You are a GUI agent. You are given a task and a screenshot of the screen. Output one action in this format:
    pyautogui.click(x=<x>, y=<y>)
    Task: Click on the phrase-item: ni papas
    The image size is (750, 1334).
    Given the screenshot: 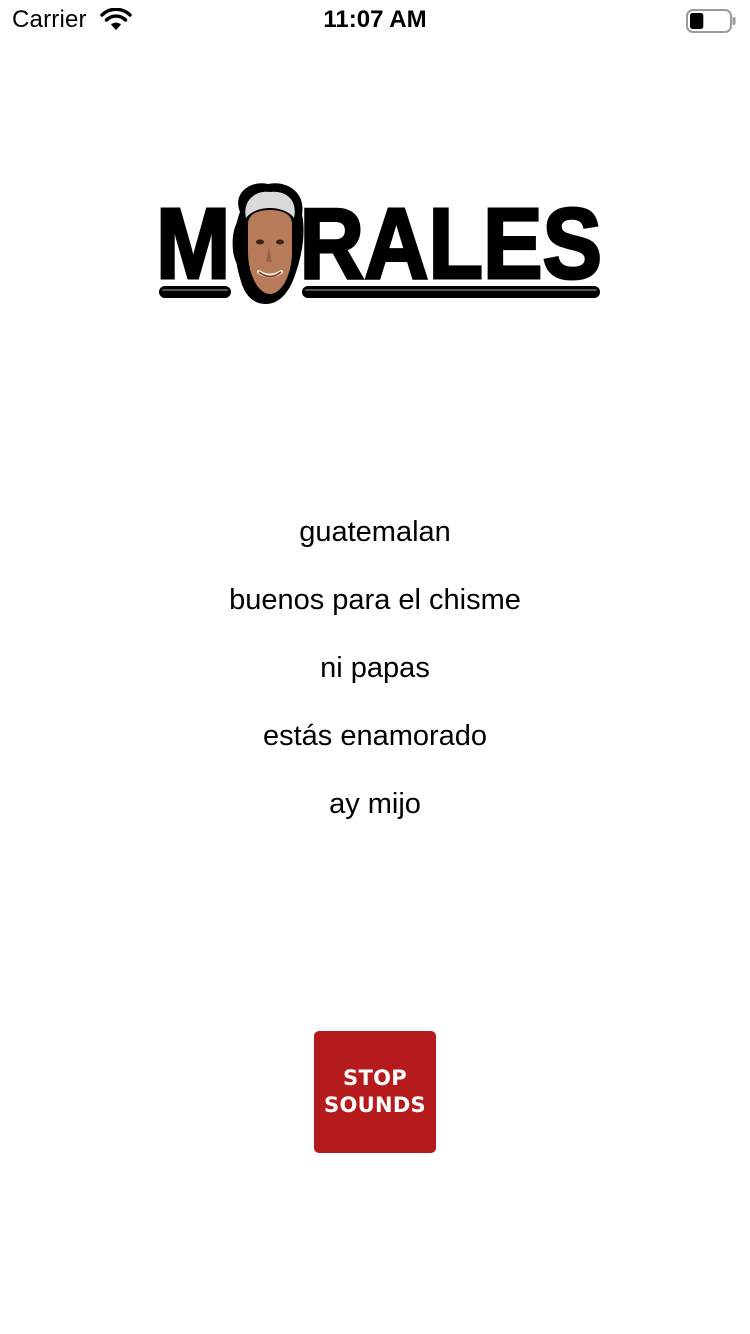 What is the action you would take?
    pyautogui.click(x=375, y=670)
    